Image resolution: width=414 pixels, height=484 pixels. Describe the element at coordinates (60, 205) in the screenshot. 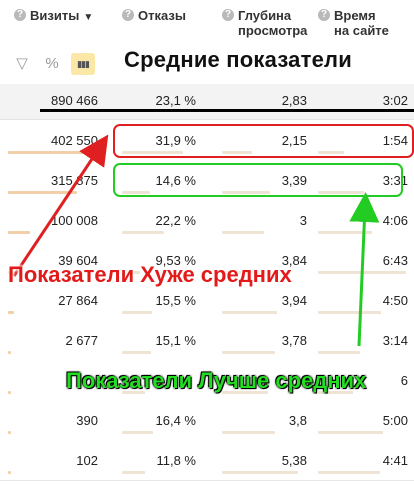

I see `worse-arrow` at that location.